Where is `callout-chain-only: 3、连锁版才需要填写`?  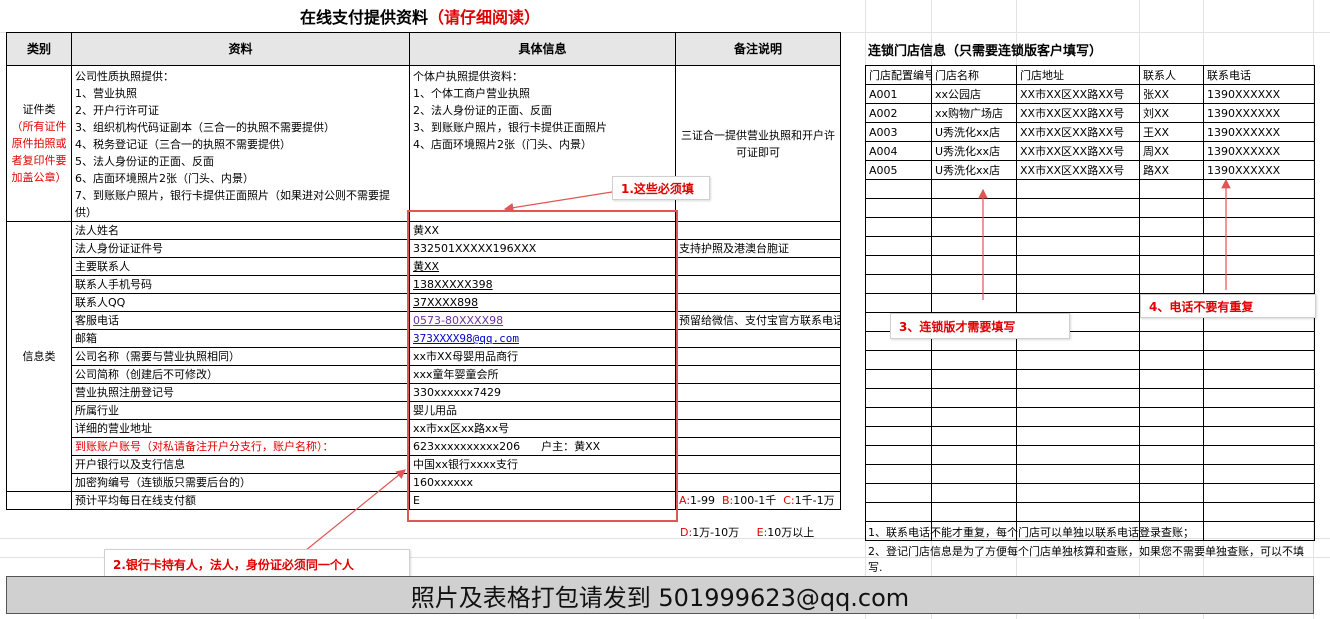
callout-chain-only: 3、连锁版才需要填写 is located at coordinates (980, 326).